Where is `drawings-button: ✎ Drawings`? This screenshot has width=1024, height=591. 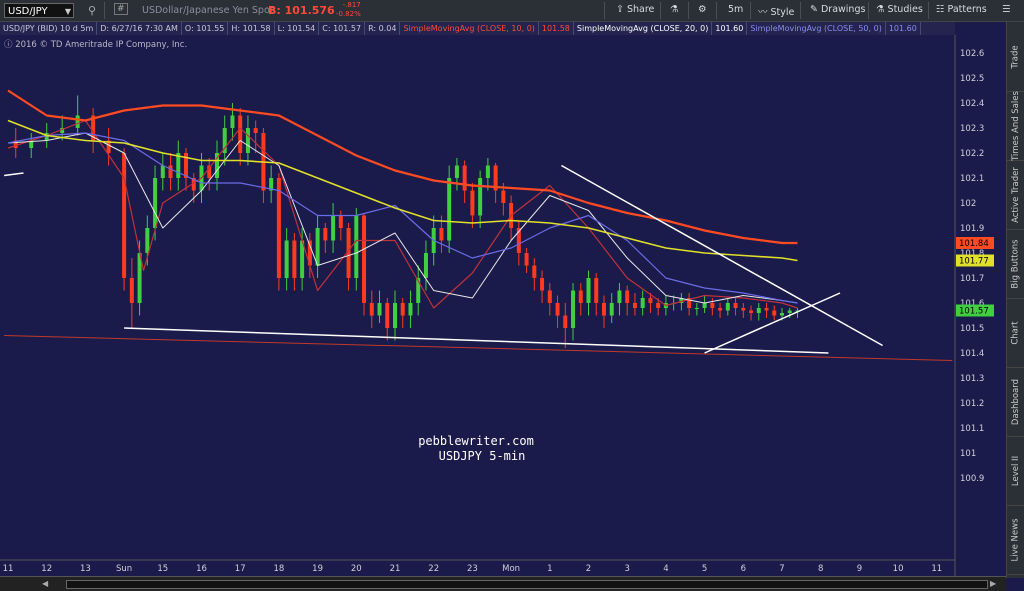 drawings-button: ✎ Drawings is located at coordinates (837, 9).